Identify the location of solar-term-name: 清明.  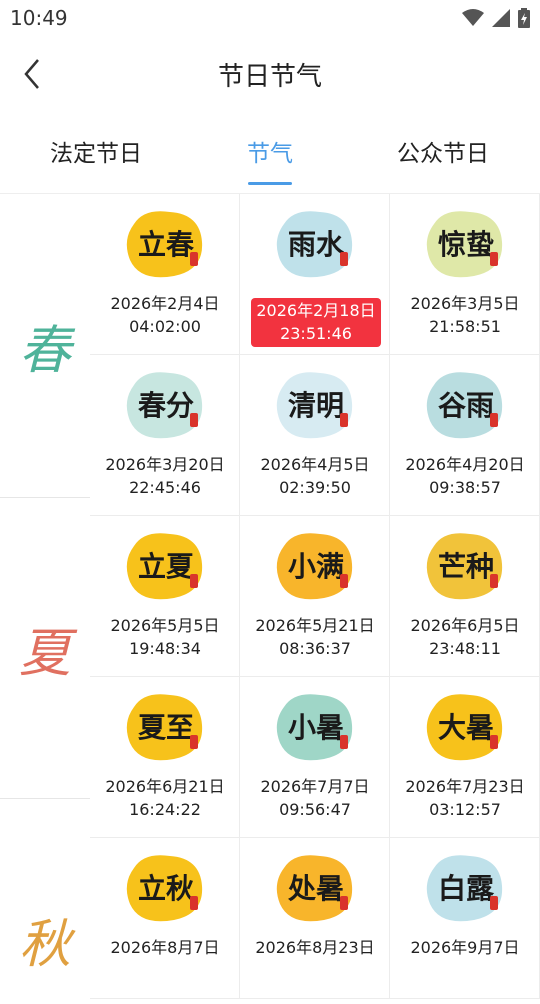
(316, 405).